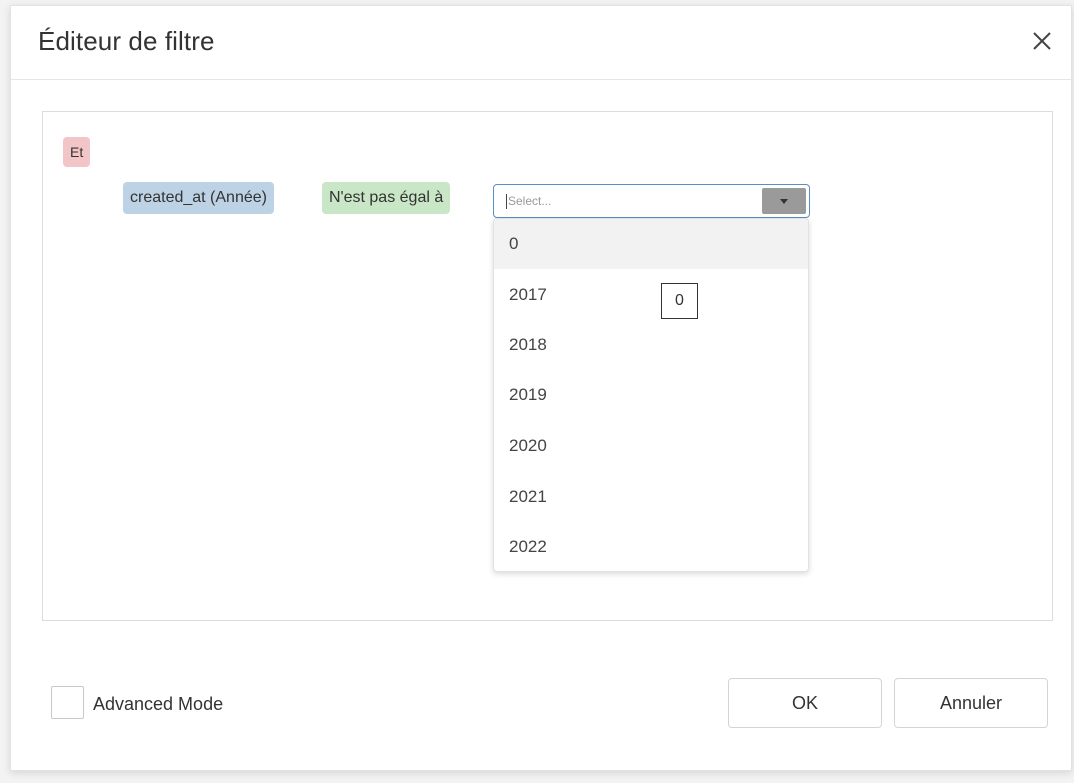 The width and height of the screenshot is (1074, 783). What do you see at coordinates (651, 446) in the screenshot?
I see `dropdown-option: 2020` at bounding box center [651, 446].